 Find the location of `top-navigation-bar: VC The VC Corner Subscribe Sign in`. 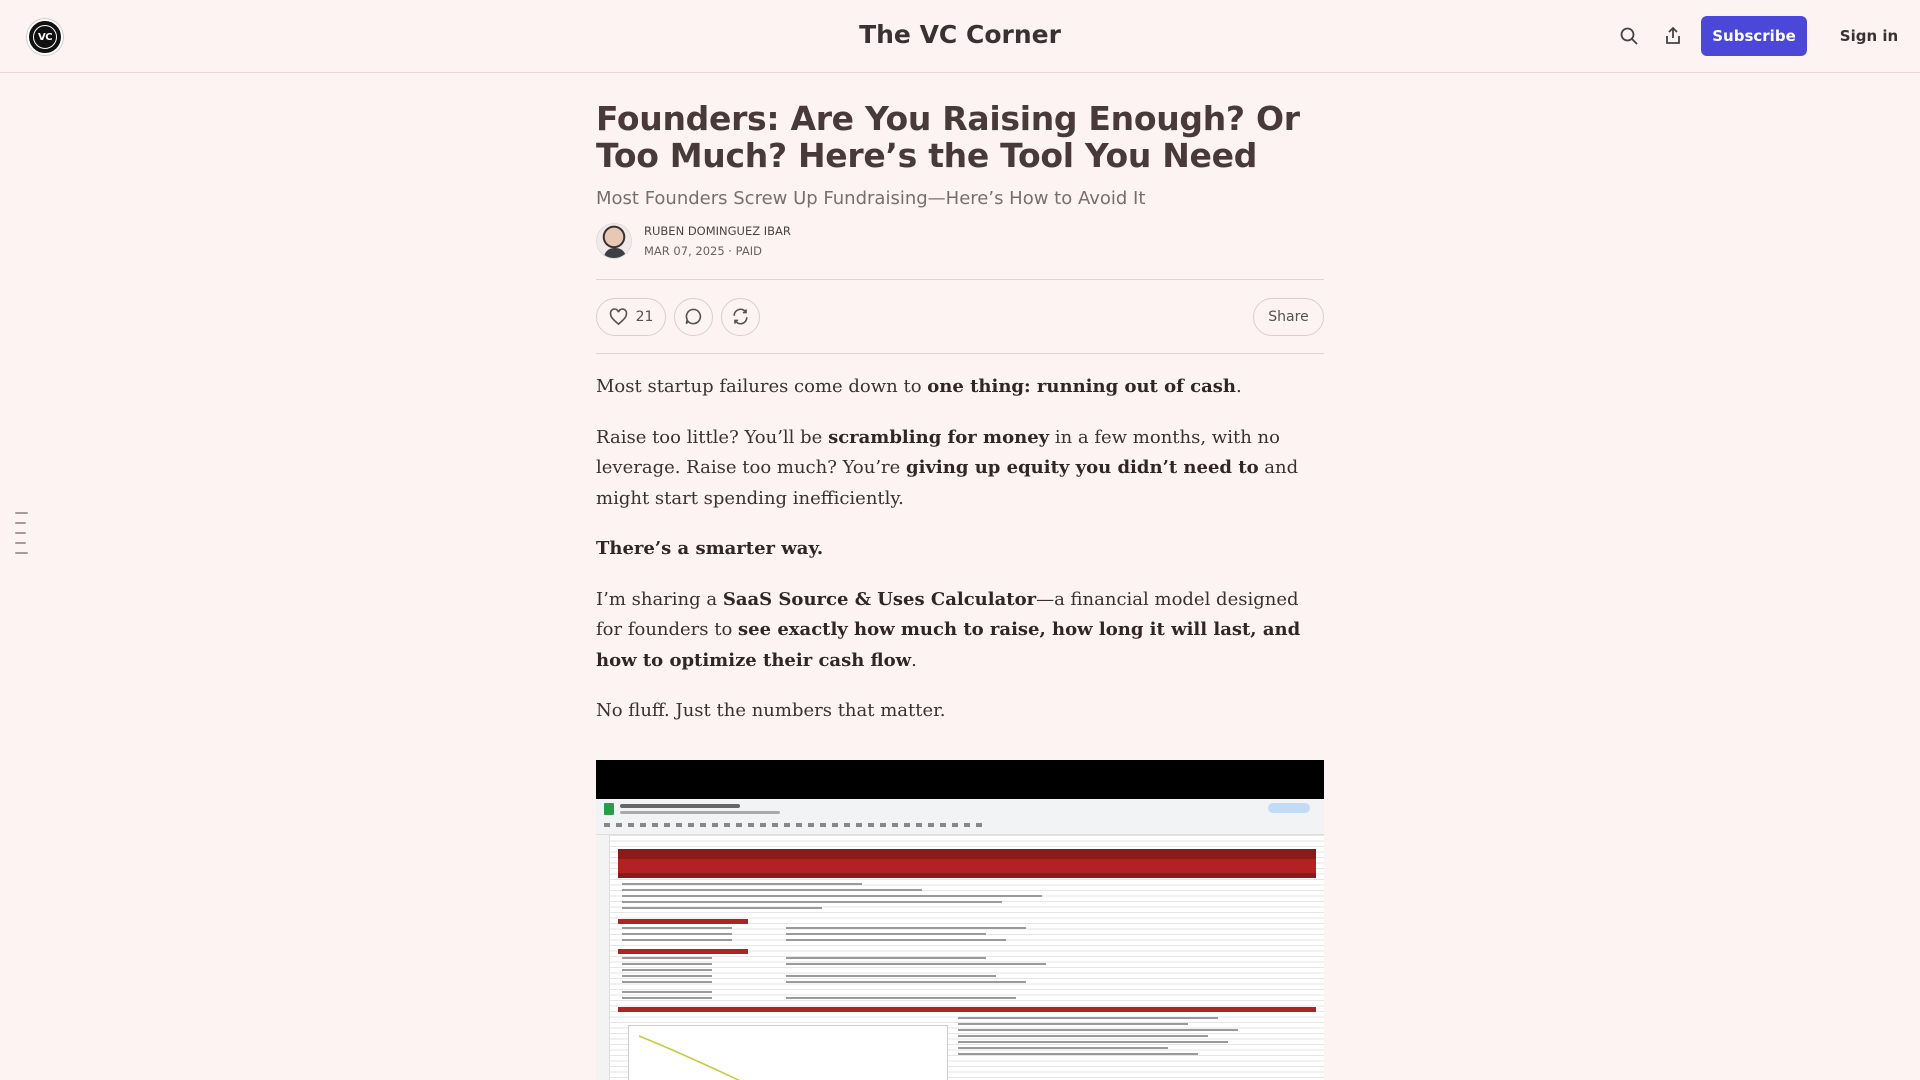

top-navigation-bar: VC The VC Corner Subscribe Sign in is located at coordinates (960, 36).